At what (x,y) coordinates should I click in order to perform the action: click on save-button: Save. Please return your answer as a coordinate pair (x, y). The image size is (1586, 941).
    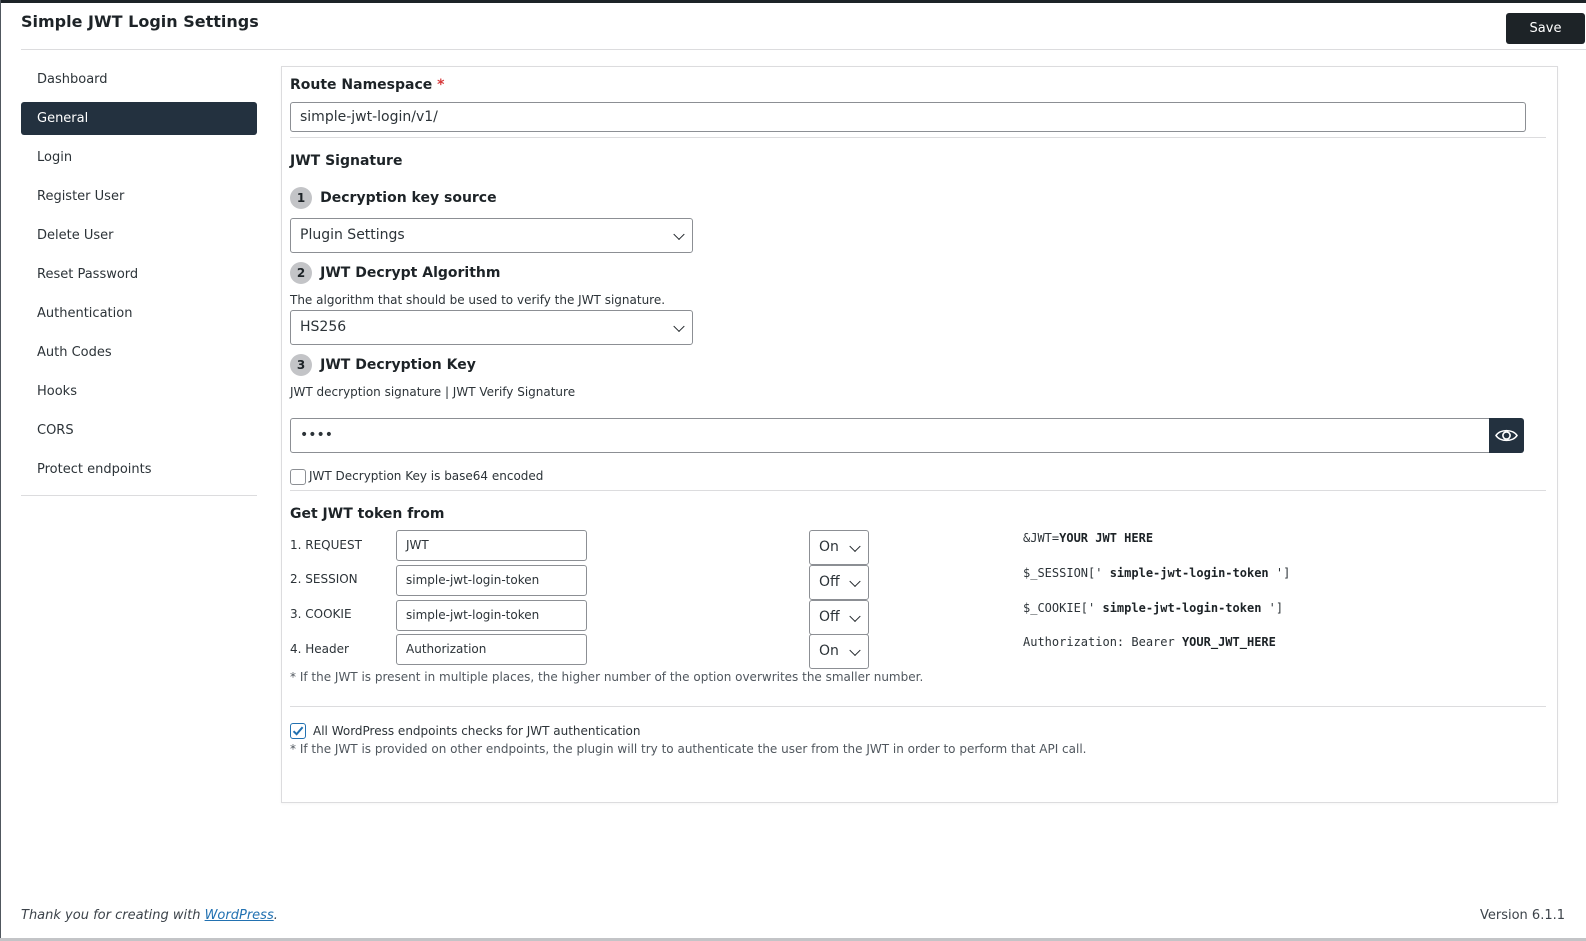
    Looking at the image, I should click on (1545, 28).